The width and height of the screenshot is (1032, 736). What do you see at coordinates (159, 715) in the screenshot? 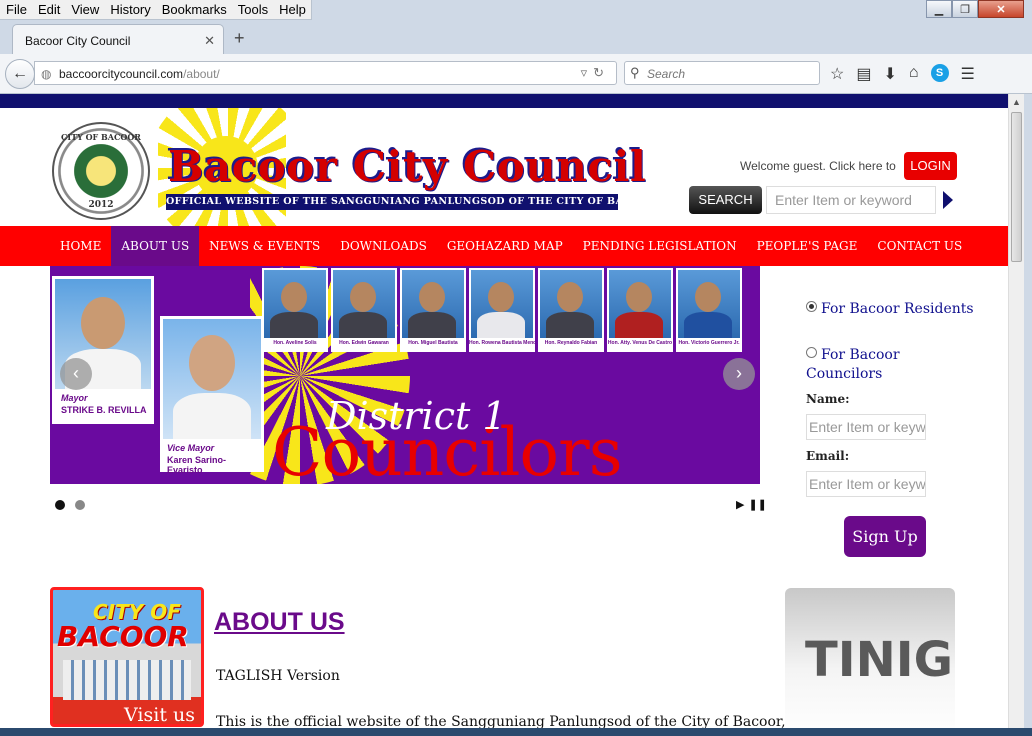
I see `banner-visit-text: Visit us` at bounding box center [159, 715].